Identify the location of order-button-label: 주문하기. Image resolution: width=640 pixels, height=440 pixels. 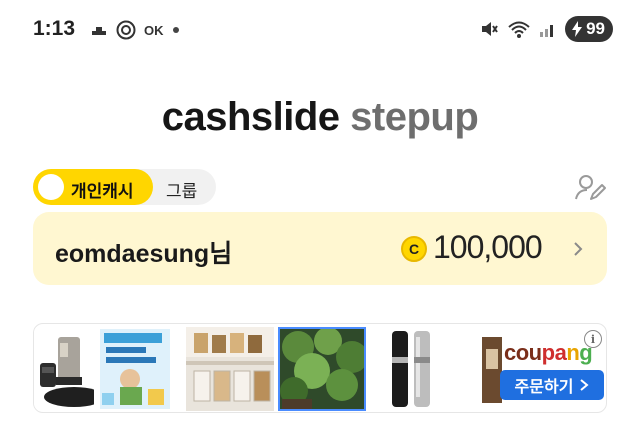
(544, 387).